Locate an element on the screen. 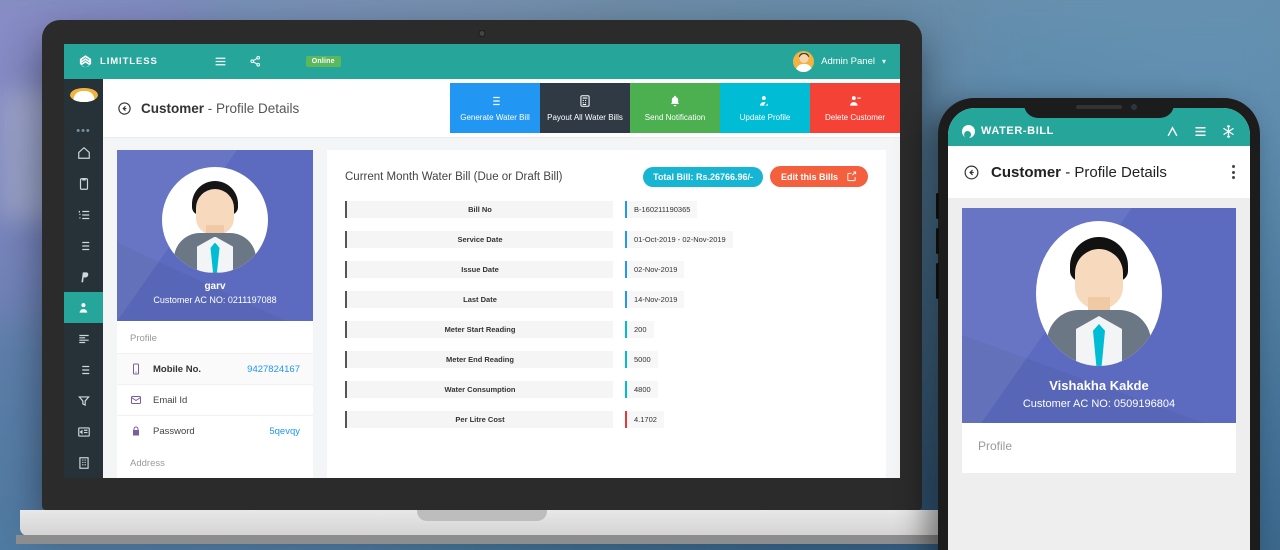 Image resolution: width=1280 pixels, height=550 pixels. customer-avatar is located at coordinates (215, 219).